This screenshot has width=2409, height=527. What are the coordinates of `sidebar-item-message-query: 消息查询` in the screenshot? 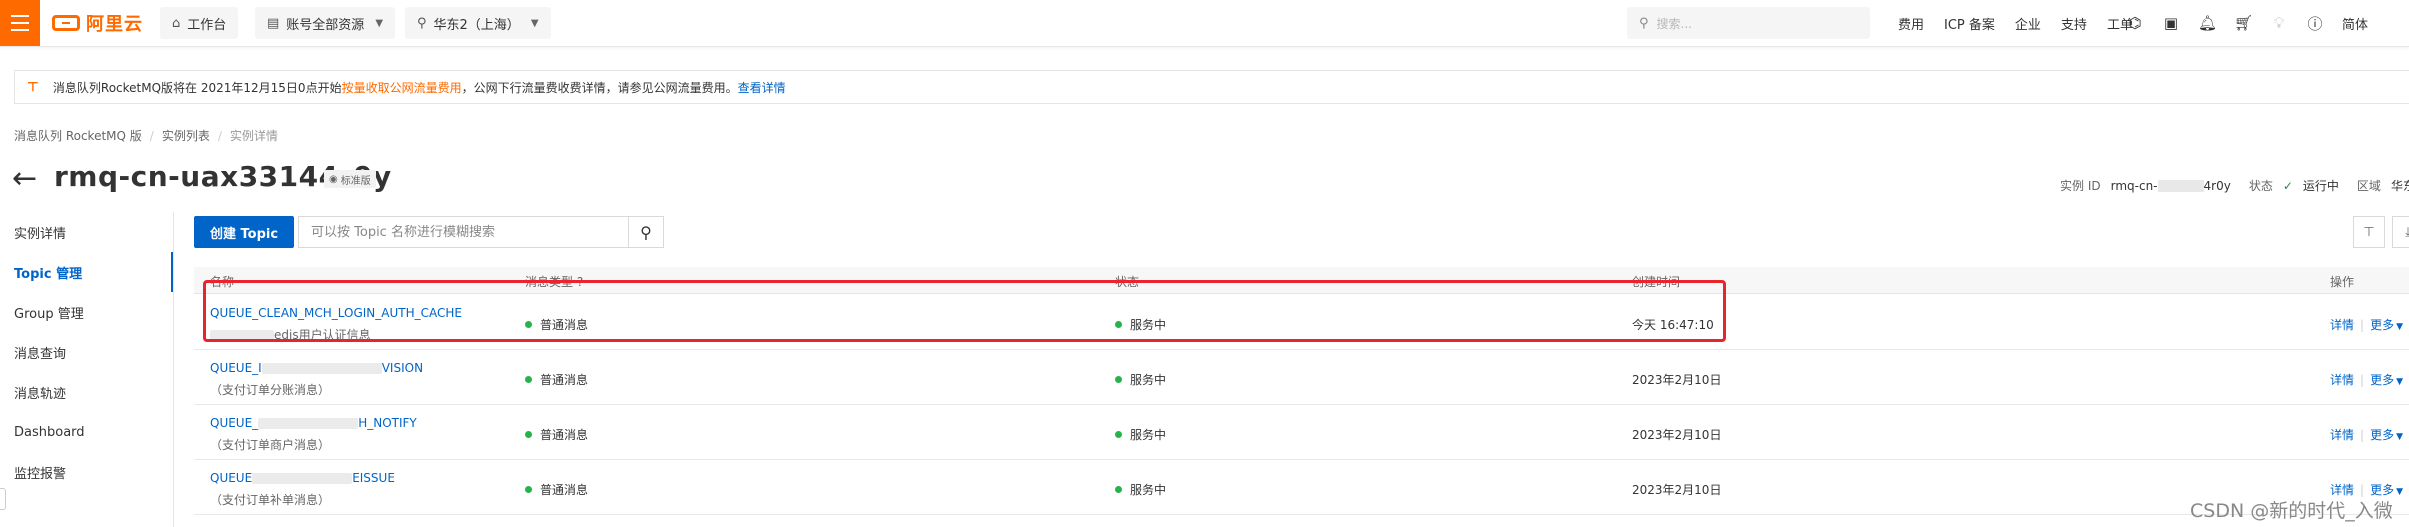 It's located at (86, 352).